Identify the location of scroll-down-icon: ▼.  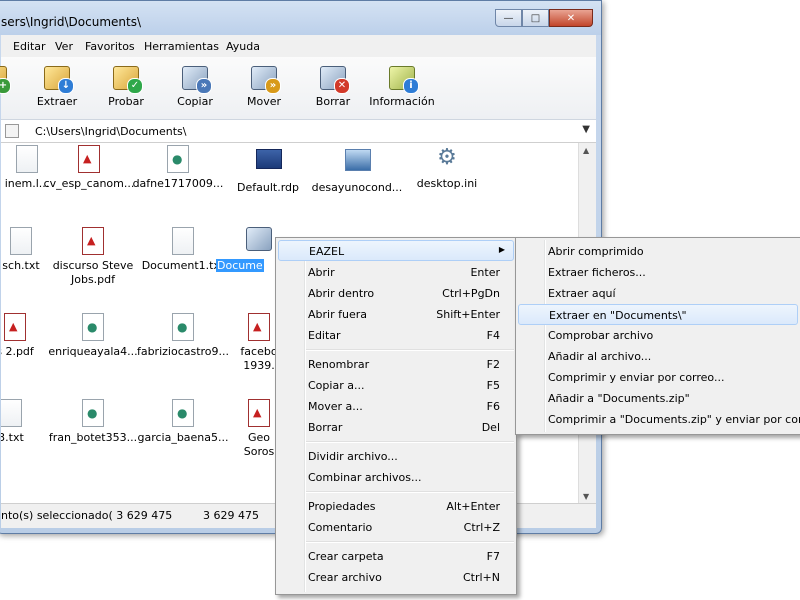
(586, 496).